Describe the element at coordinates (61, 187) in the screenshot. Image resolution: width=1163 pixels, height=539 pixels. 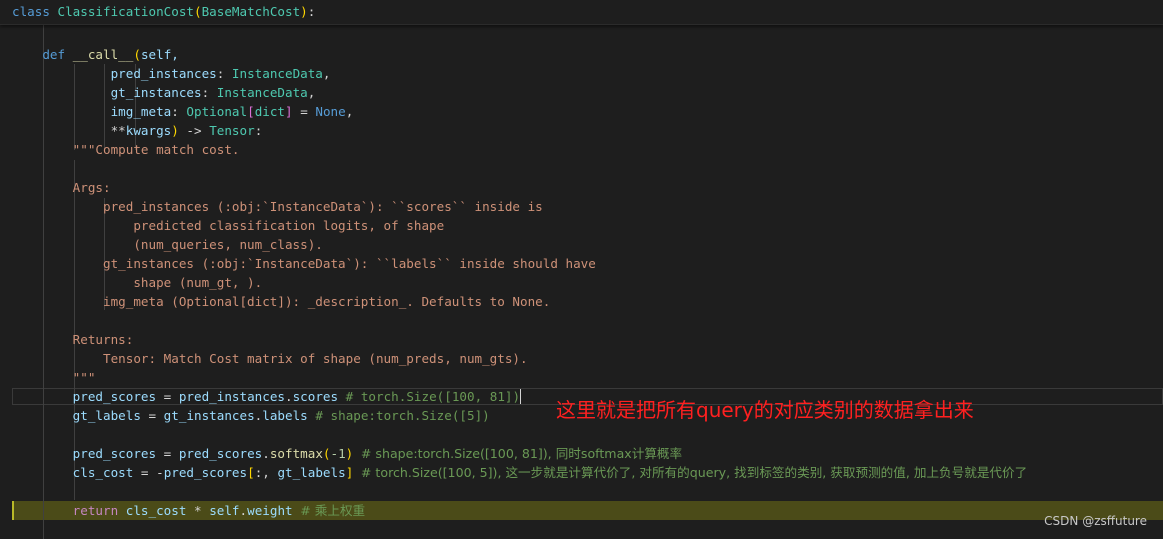
I see `docstring-line: Args:` at that location.